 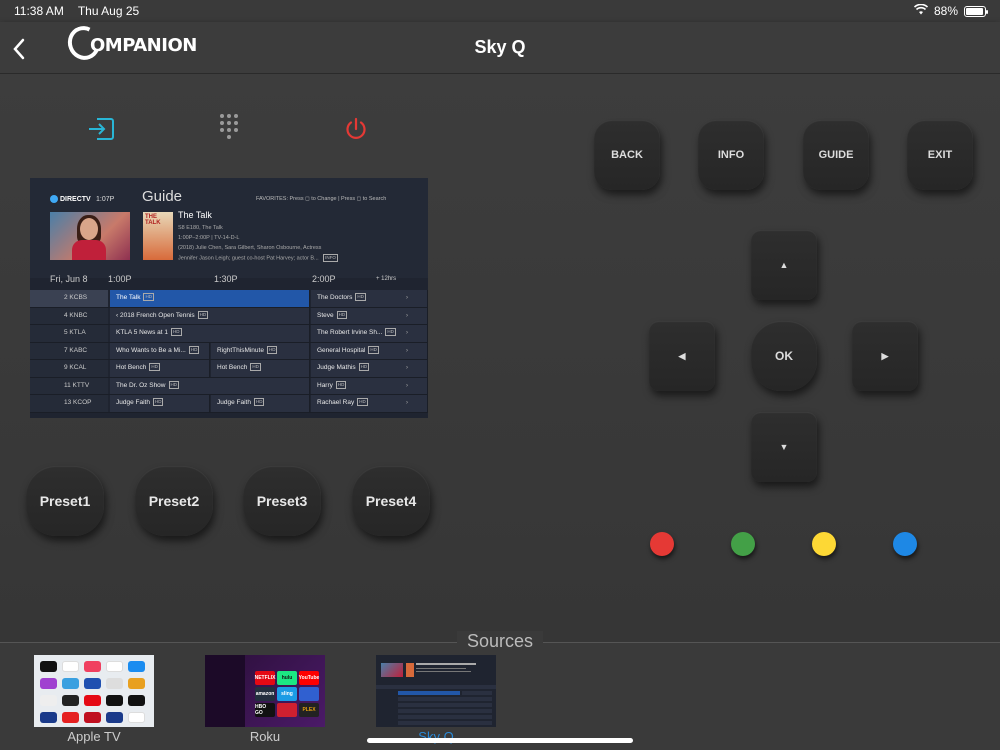 I want to click on arrow-right-icon: ▶, so click(x=885, y=355).